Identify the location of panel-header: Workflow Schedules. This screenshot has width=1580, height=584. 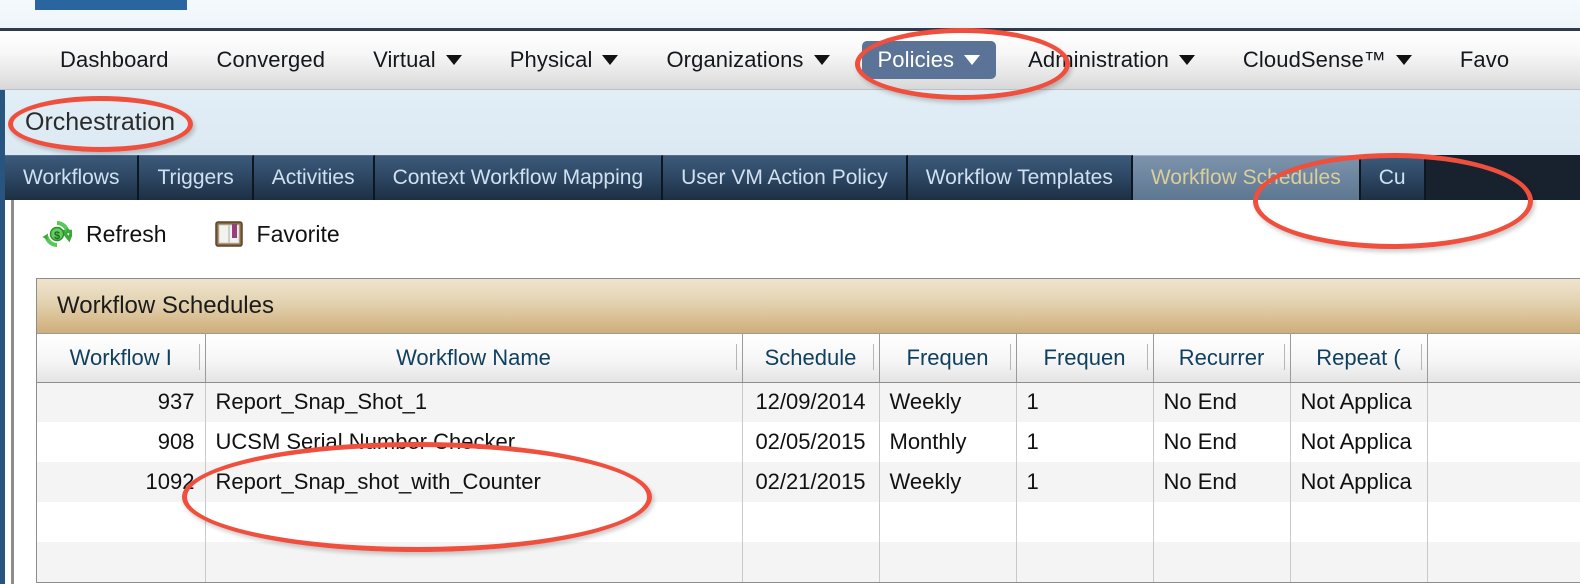
(808, 306).